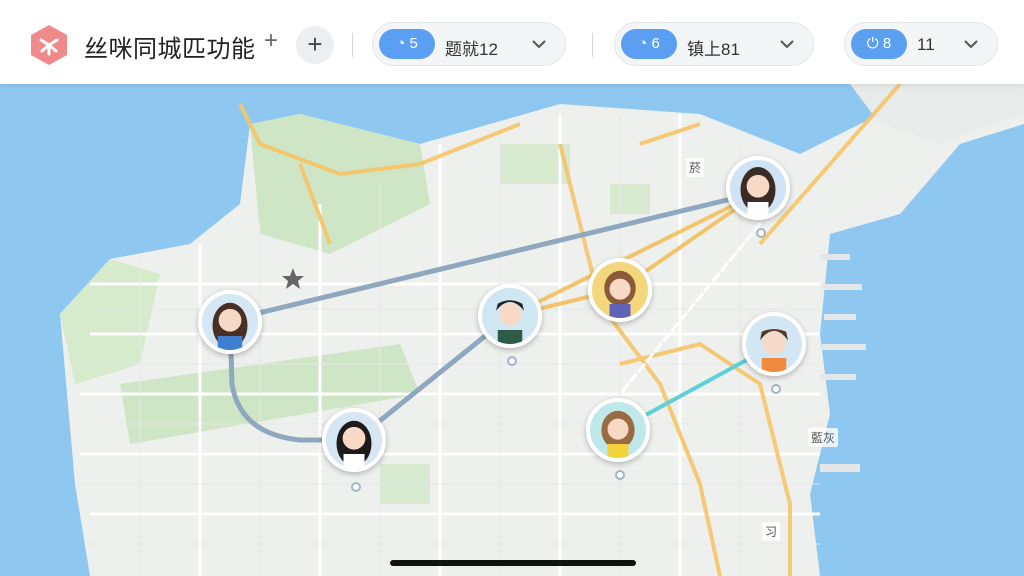 Image resolution: width=1024 pixels, height=576 pixels. What do you see at coordinates (649, 44) in the screenshot?
I see `filter-pill: ◔ 6` at bounding box center [649, 44].